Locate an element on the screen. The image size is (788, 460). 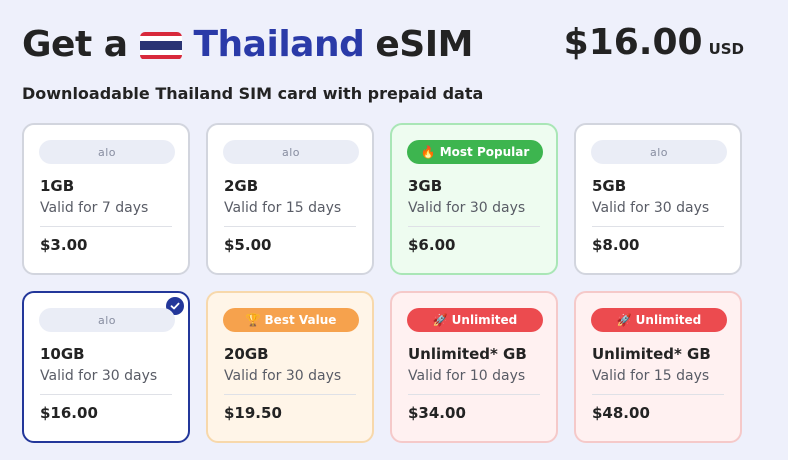
price-amount: $16.00 is located at coordinates (633, 42).